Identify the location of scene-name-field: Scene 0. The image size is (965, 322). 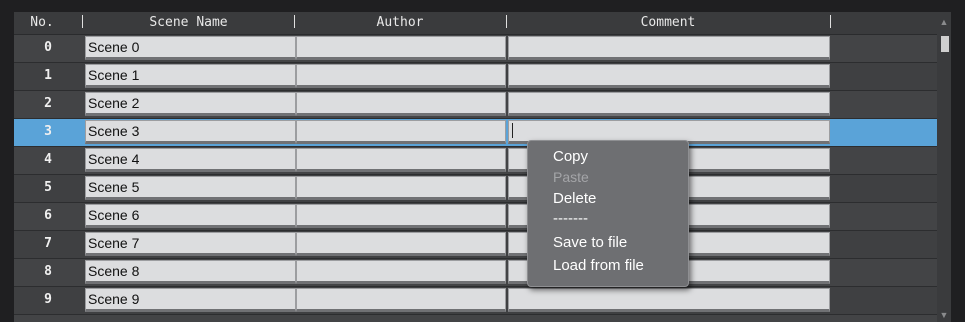
(190, 48).